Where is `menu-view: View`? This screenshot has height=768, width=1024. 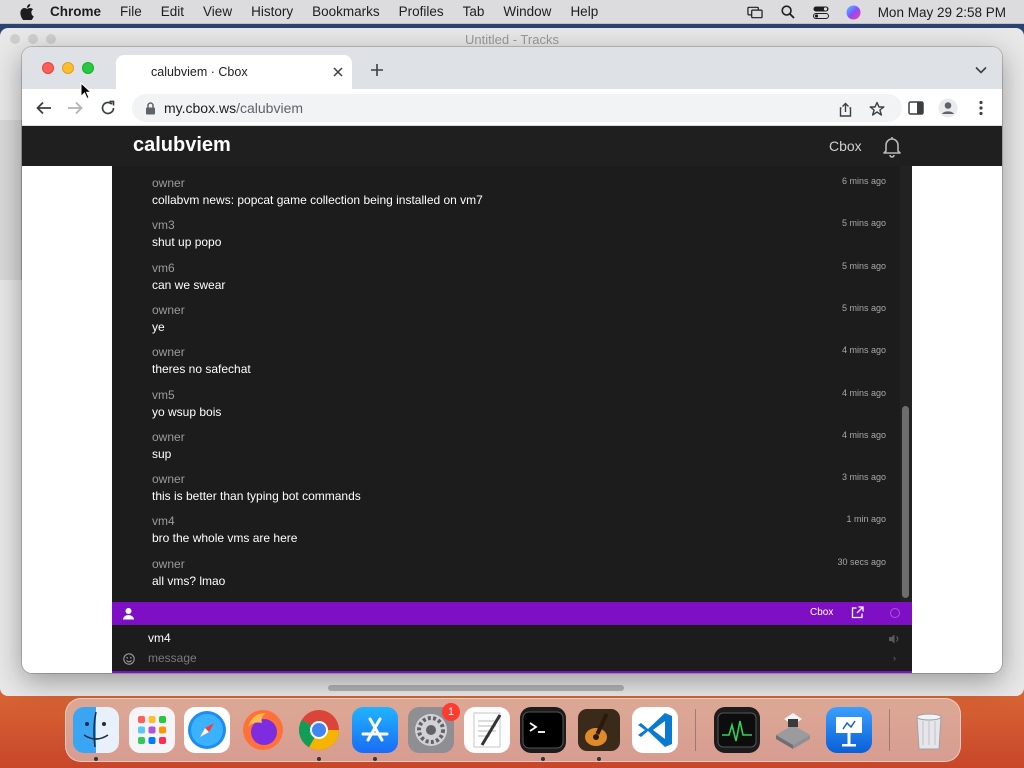 menu-view: View is located at coordinates (217, 11).